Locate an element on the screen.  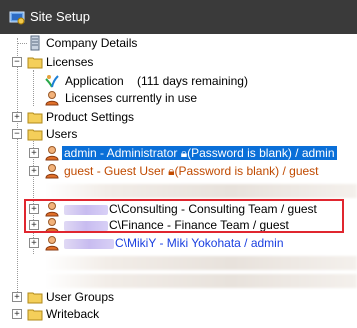
user-guest-note: (Password is blank) / guest is located at coordinates (246, 171).